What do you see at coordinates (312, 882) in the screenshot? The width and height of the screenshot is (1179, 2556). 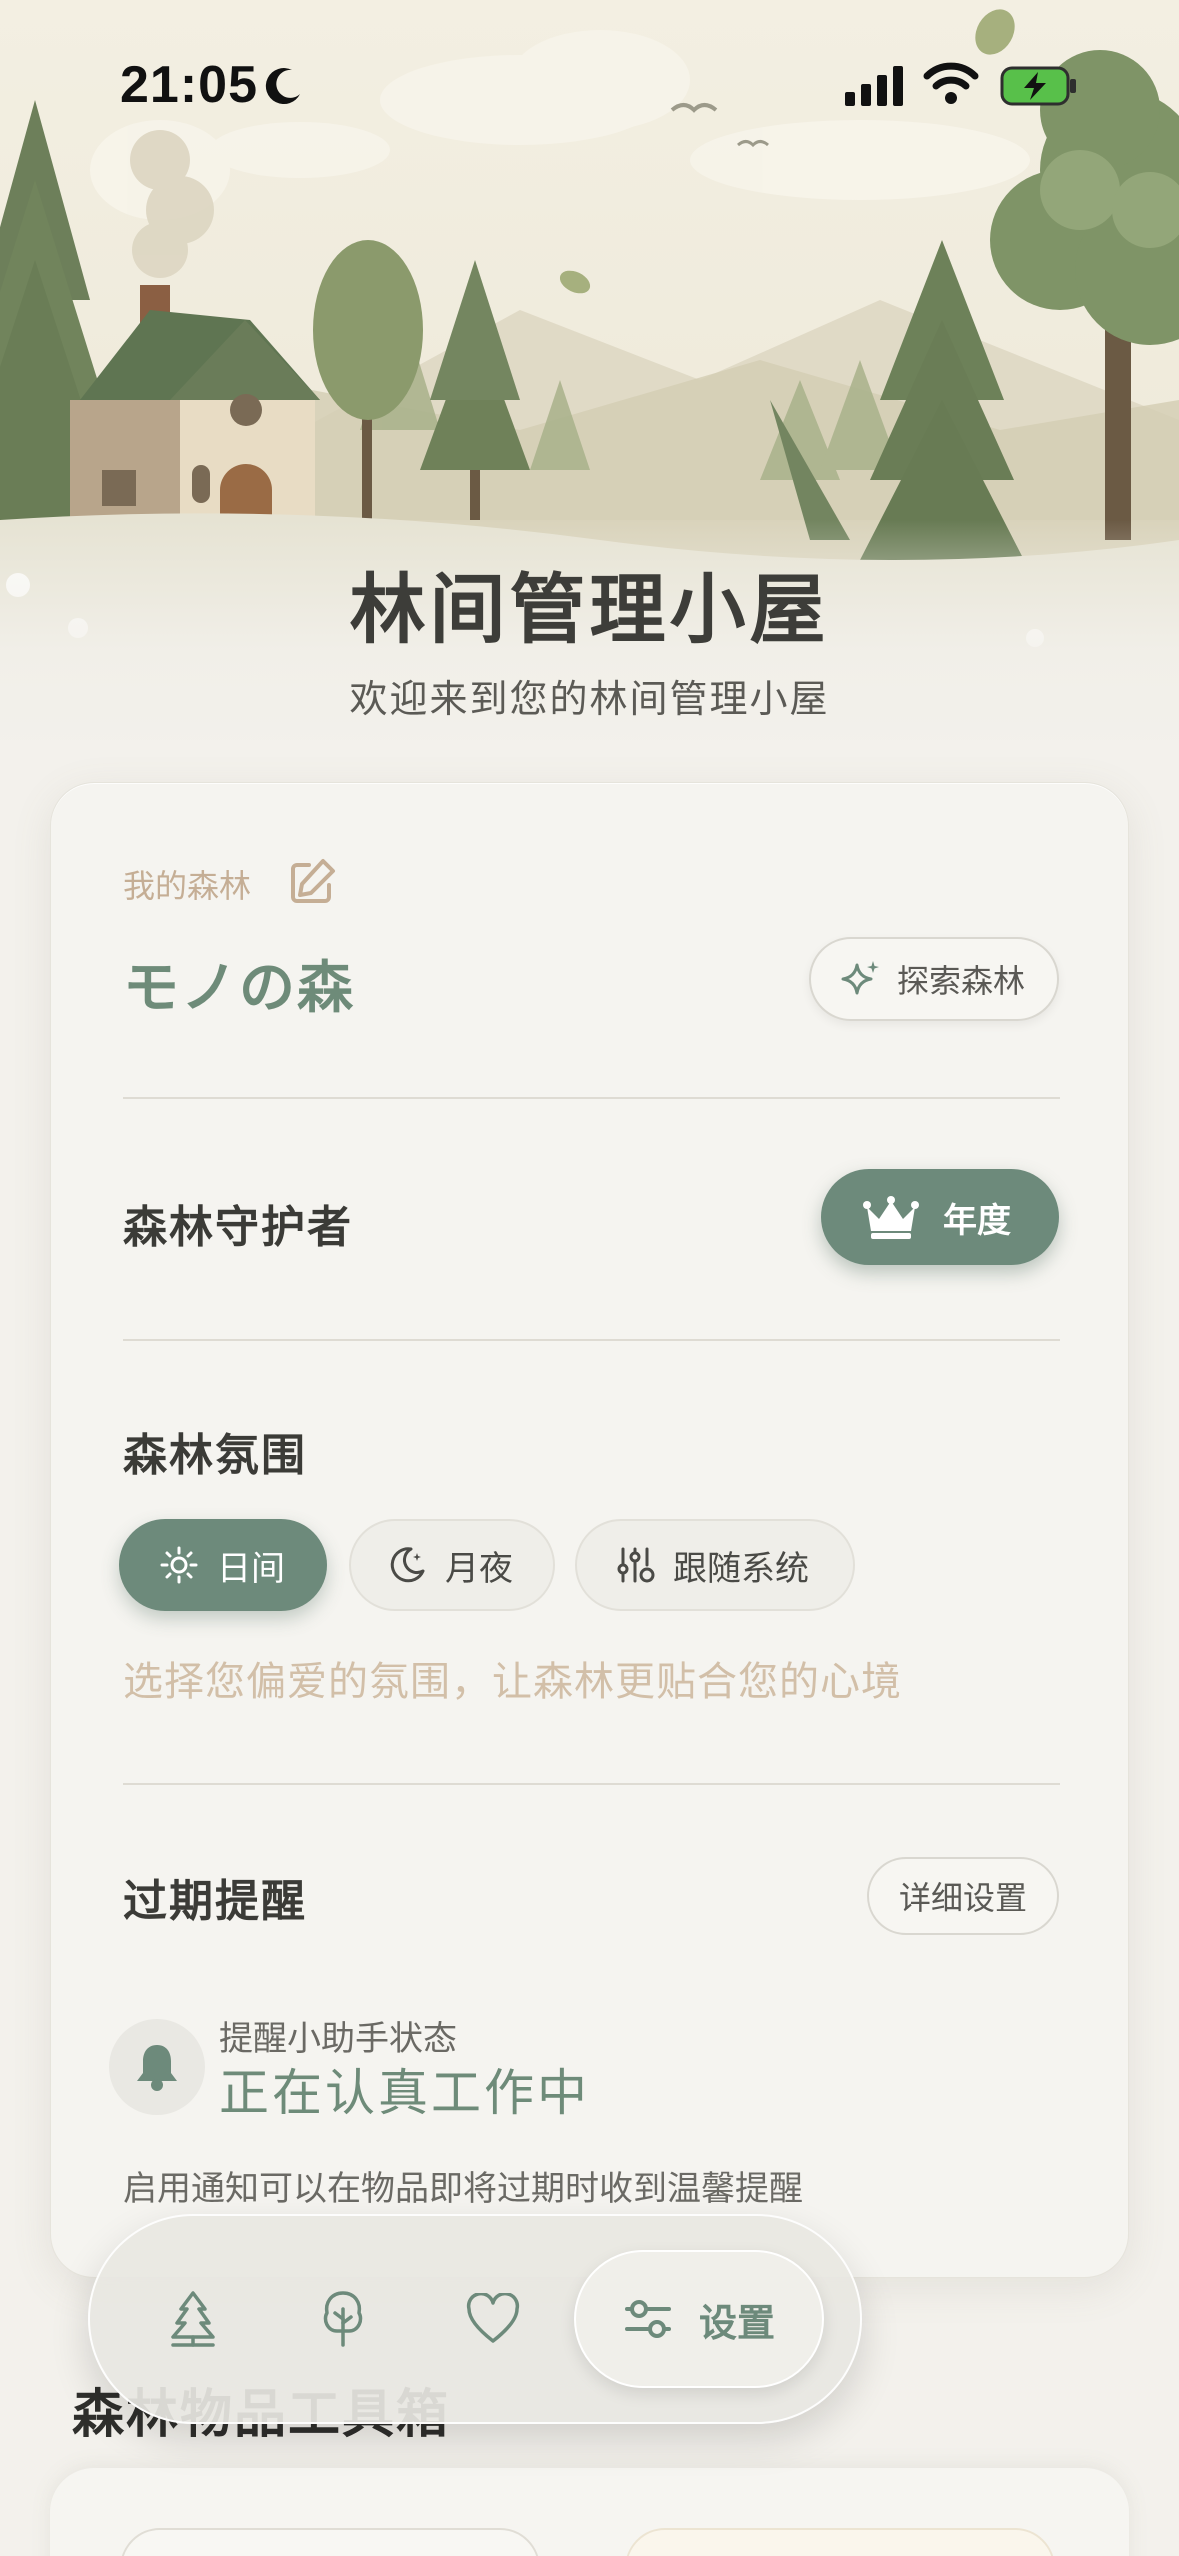 I see `edit-icon` at bounding box center [312, 882].